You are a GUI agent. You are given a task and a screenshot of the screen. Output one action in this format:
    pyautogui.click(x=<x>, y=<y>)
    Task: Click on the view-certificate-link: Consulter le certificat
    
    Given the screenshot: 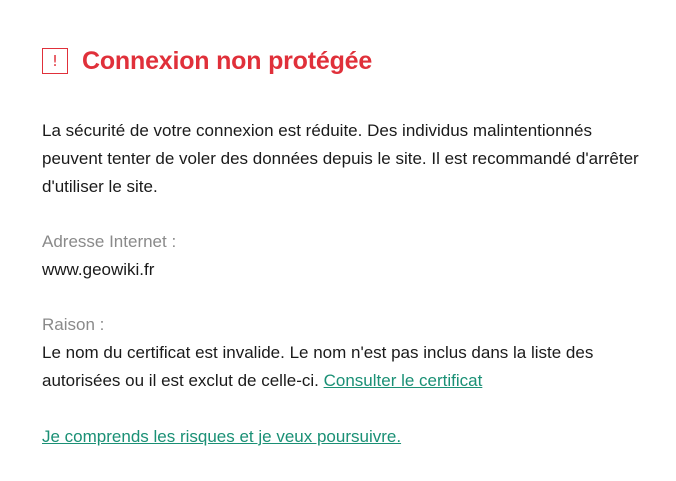 What is the action you would take?
    pyautogui.click(x=403, y=380)
    